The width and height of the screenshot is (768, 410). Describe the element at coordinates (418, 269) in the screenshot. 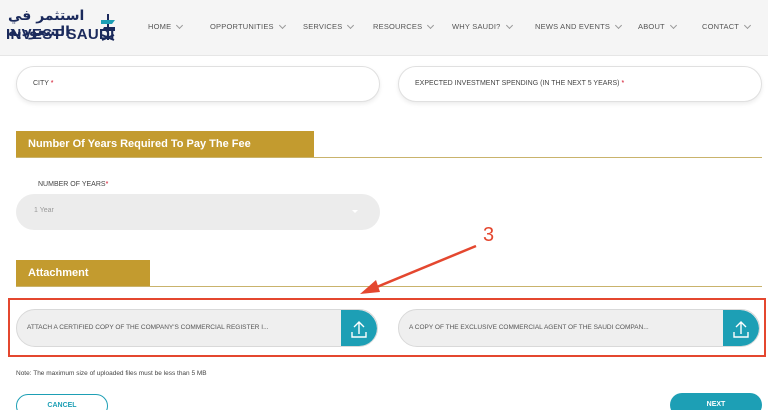

I see `annotation-arrow-icon` at that location.